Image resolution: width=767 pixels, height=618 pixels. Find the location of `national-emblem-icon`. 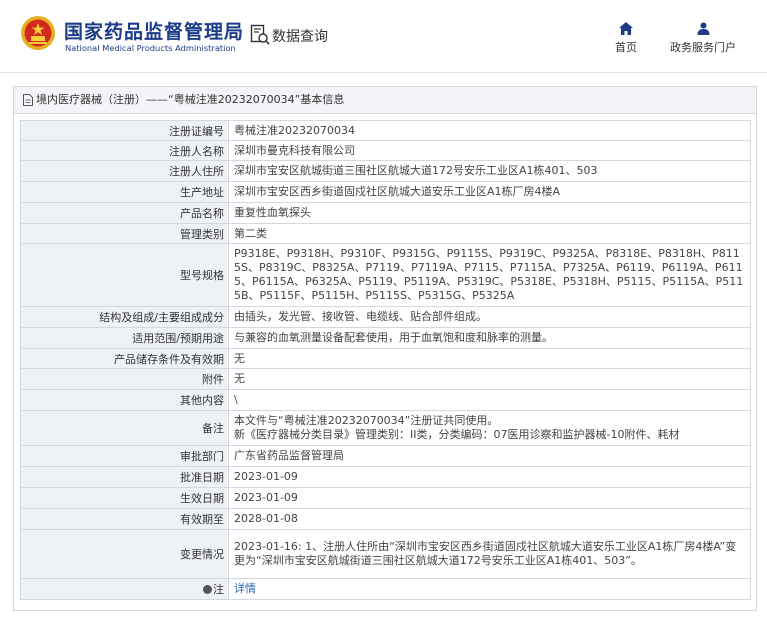

national-emblem-icon is located at coordinates (38, 33).